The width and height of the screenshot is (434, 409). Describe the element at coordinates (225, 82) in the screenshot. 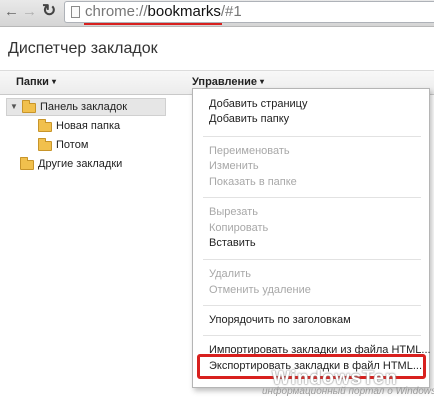

I see `manage-label: Управление` at that location.